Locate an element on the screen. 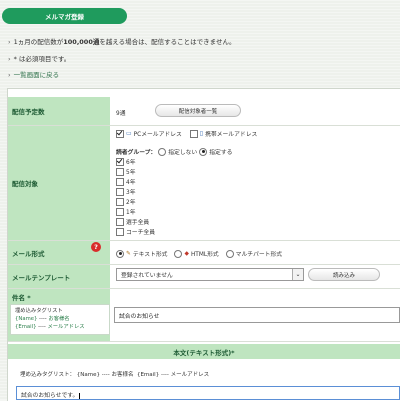 The image size is (400, 401). divider is located at coordinates (204, 341).